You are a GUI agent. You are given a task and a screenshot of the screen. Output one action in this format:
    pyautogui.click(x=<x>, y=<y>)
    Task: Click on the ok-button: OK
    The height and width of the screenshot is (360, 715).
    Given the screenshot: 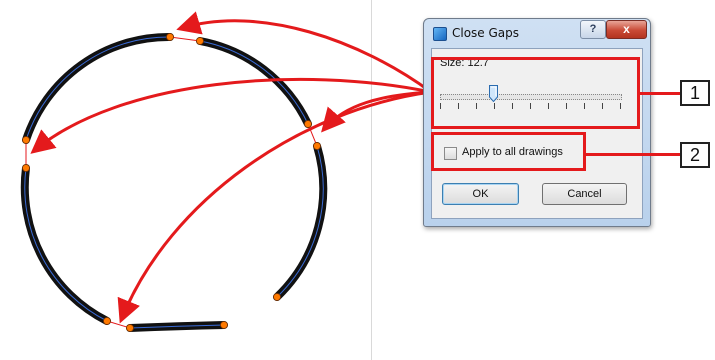 What is the action you would take?
    pyautogui.click(x=480, y=194)
    